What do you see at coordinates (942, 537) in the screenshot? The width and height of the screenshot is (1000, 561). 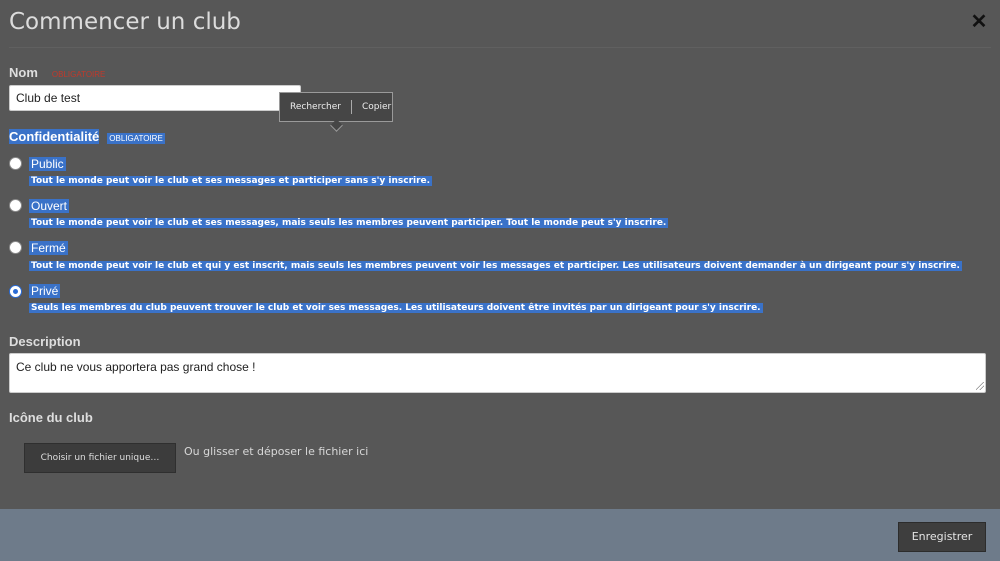 I see `save-button: Enregistrer` at bounding box center [942, 537].